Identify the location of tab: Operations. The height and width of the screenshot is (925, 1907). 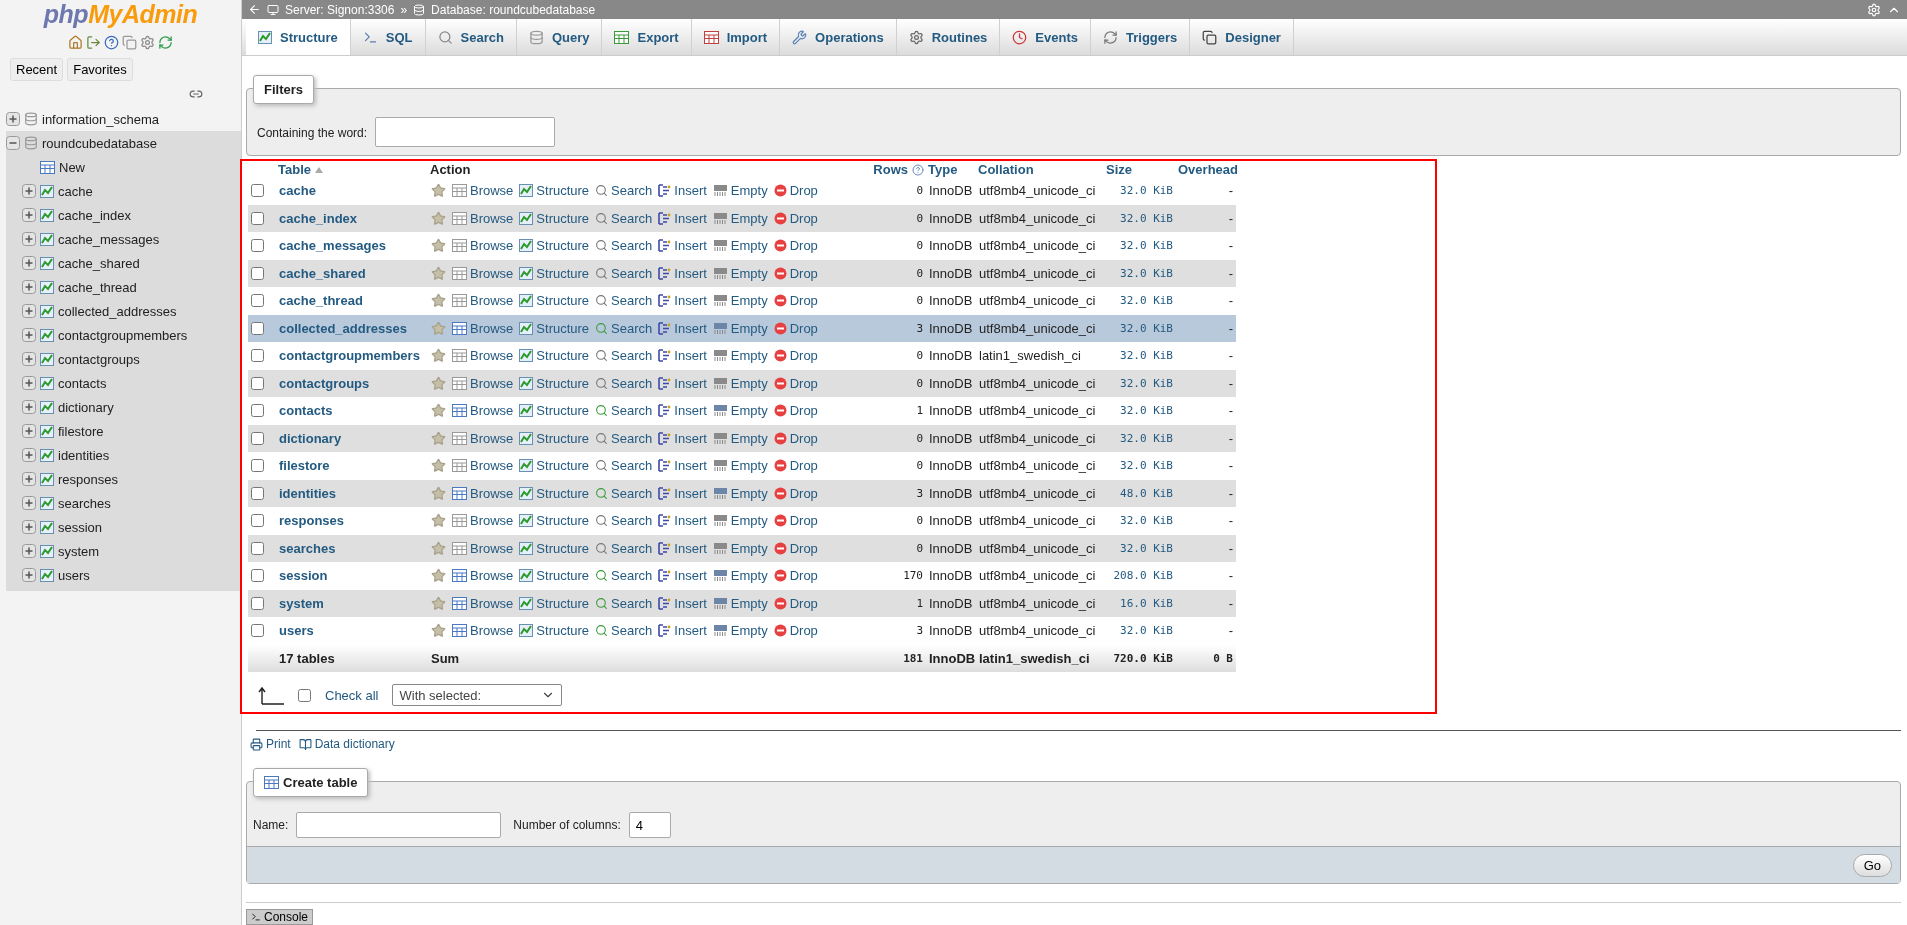
(838, 37).